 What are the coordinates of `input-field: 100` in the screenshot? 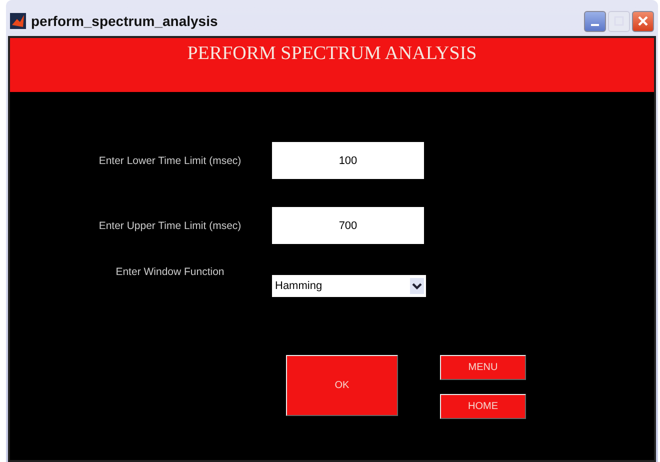 It's located at (348, 160).